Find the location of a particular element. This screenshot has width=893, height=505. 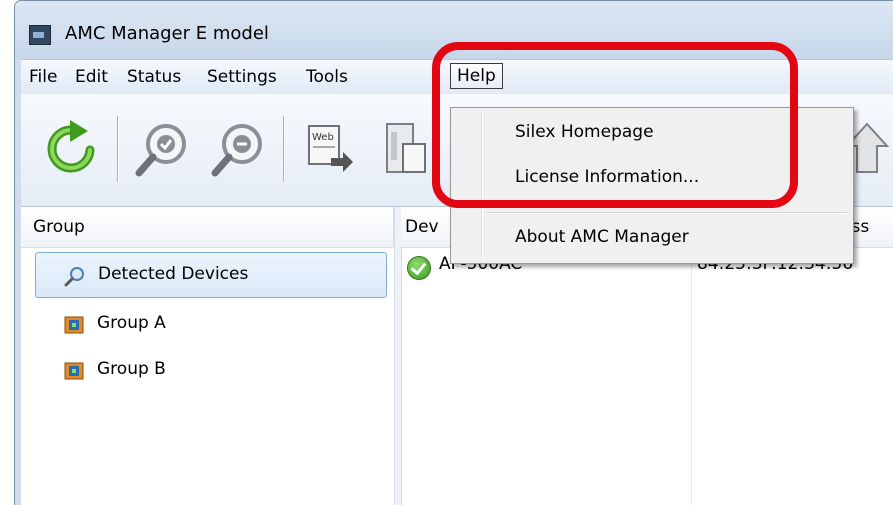

magnifier-icon is located at coordinates (74, 277).